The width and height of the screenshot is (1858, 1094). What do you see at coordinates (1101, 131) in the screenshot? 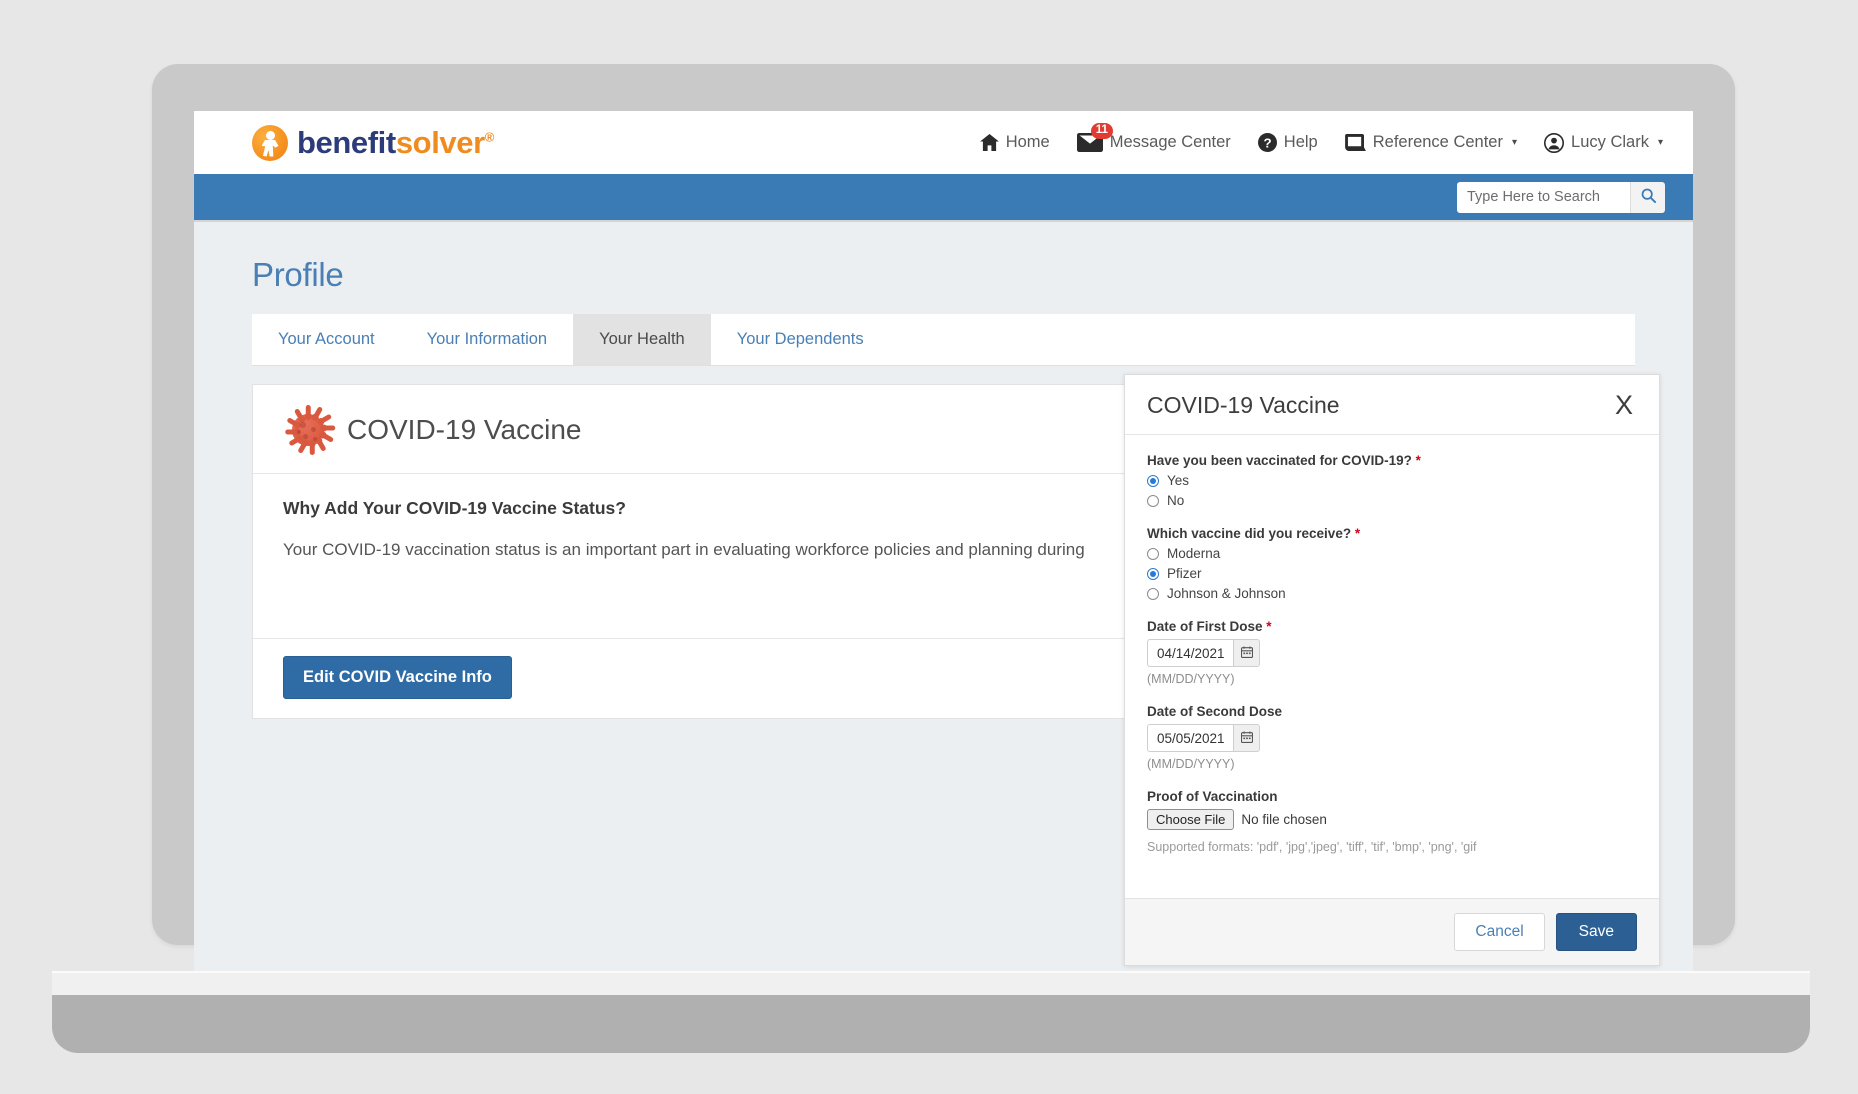
I see `message-count-badge: 11` at bounding box center [1101, 131].